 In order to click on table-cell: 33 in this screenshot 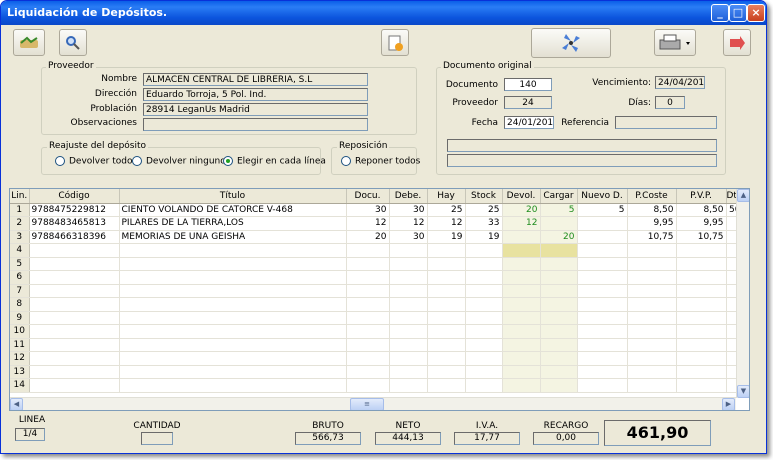, I will do `click(484, 223)`.